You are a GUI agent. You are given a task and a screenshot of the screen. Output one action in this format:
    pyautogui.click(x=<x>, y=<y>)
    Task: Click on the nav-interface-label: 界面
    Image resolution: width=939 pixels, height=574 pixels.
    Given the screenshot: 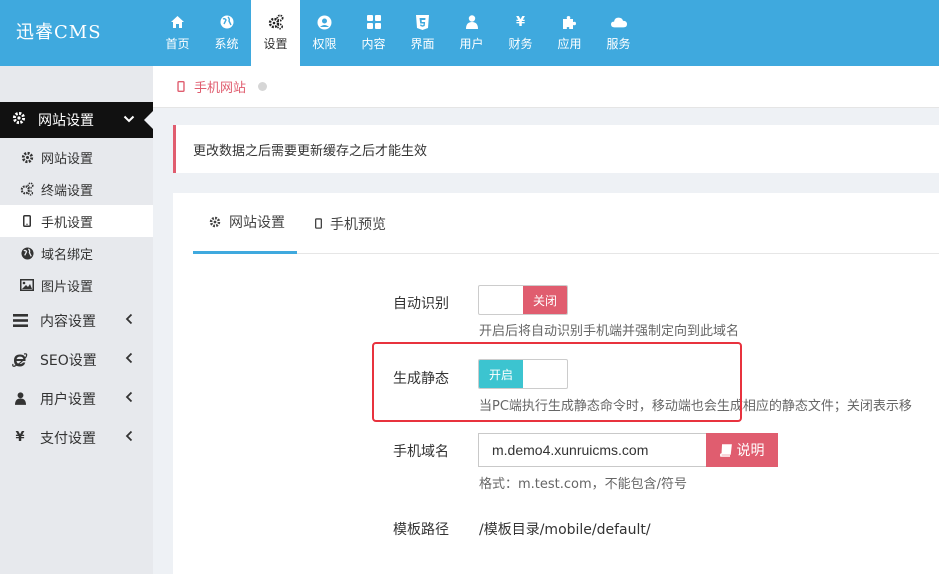 What is the action you would take?
    pyautogui.click(x=422, y=44)
    